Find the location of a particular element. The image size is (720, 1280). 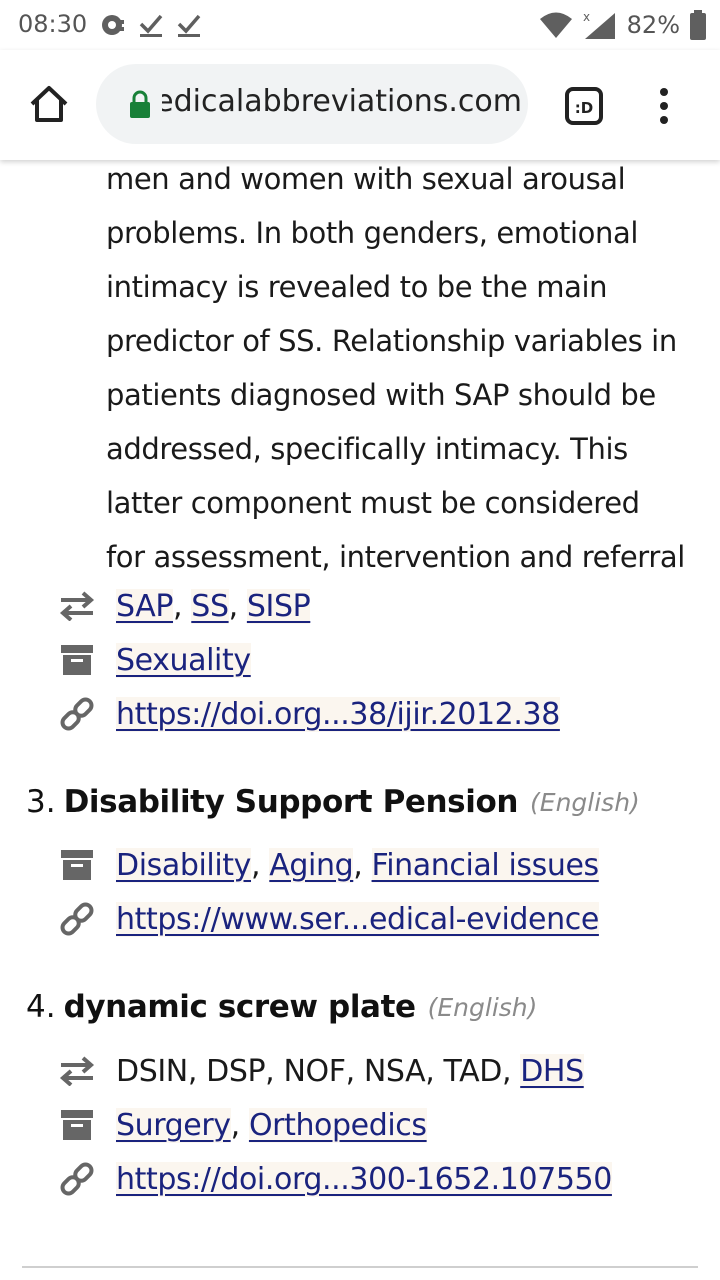

related-term: NSA is located at coordinates (394, 1071).